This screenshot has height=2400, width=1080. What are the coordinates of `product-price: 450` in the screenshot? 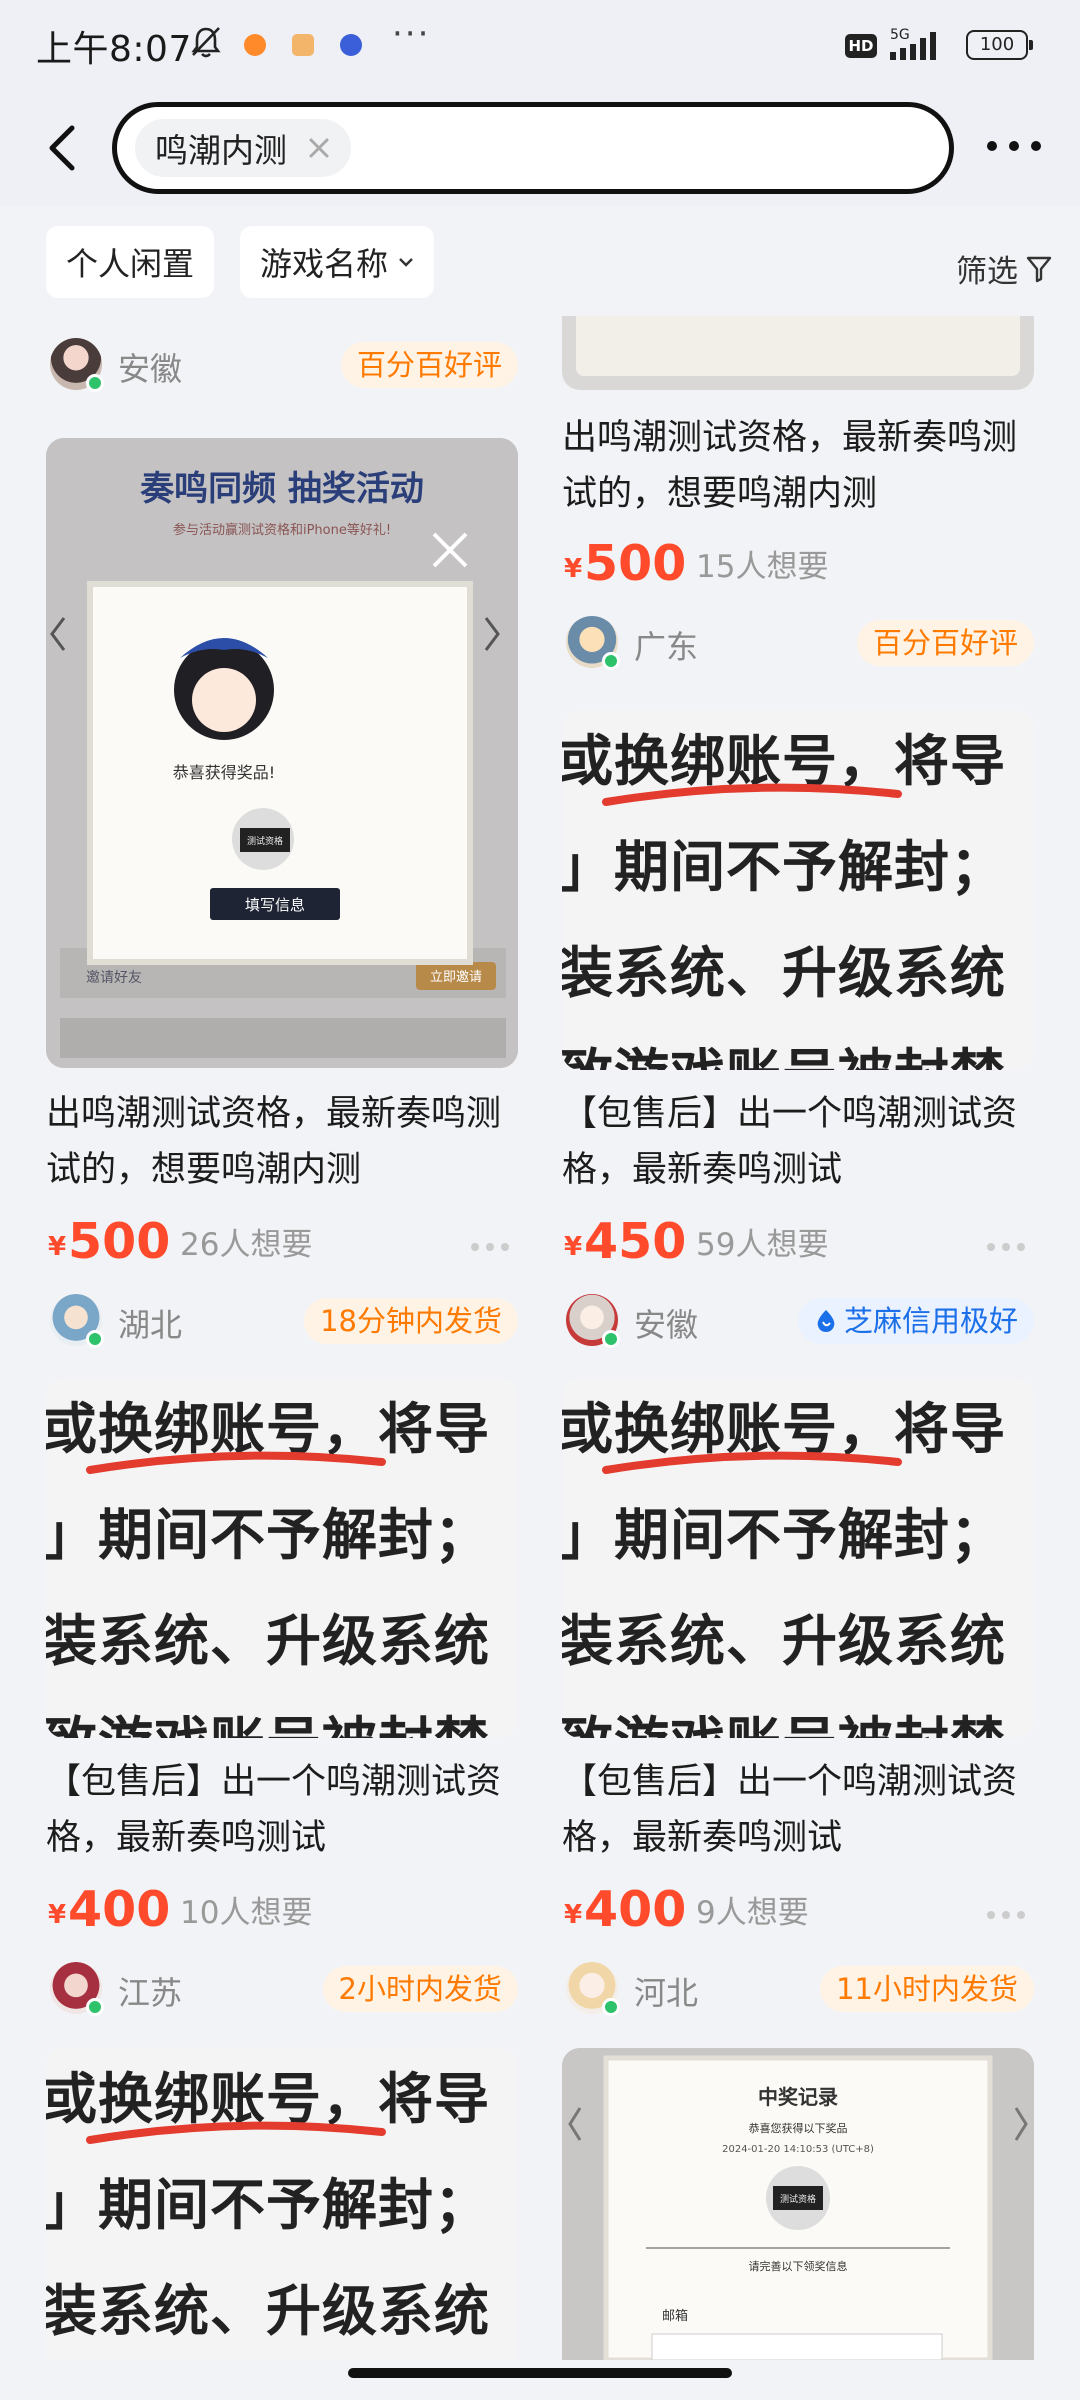 It's located at (635, 1241).